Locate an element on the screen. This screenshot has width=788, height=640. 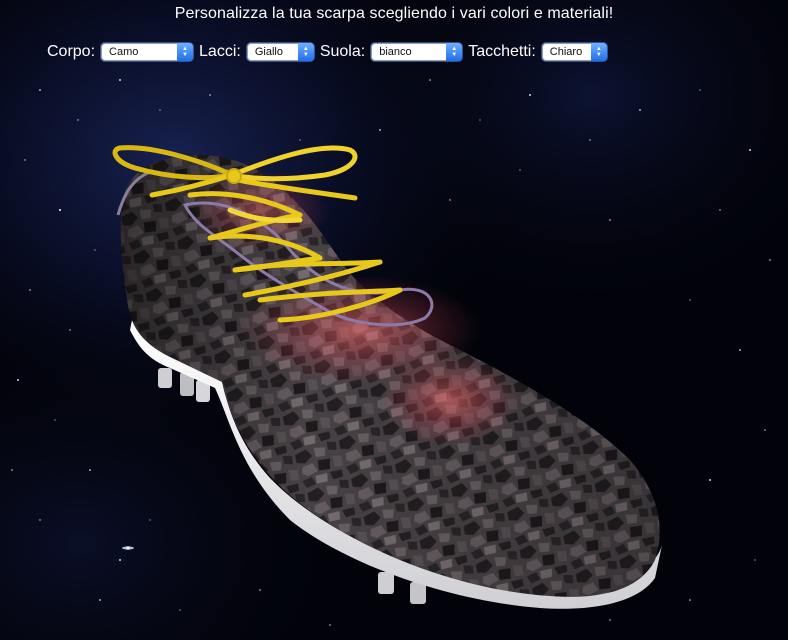
suola-label: Suola: is located at coordinates (342, 51).